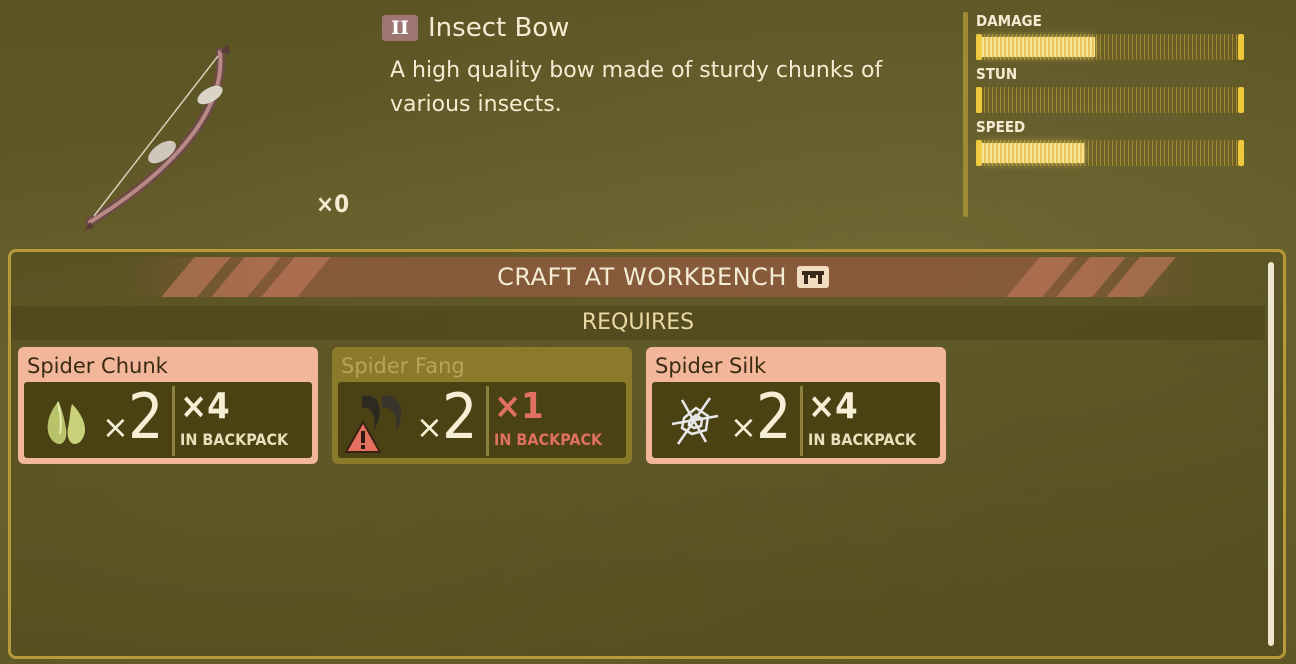 This screenshot has width=1296, height=664. What do you see at coordinates (499, 28) in the screenshot?
I see `item-title: Insect Bow` at bounding box center [499, 28].